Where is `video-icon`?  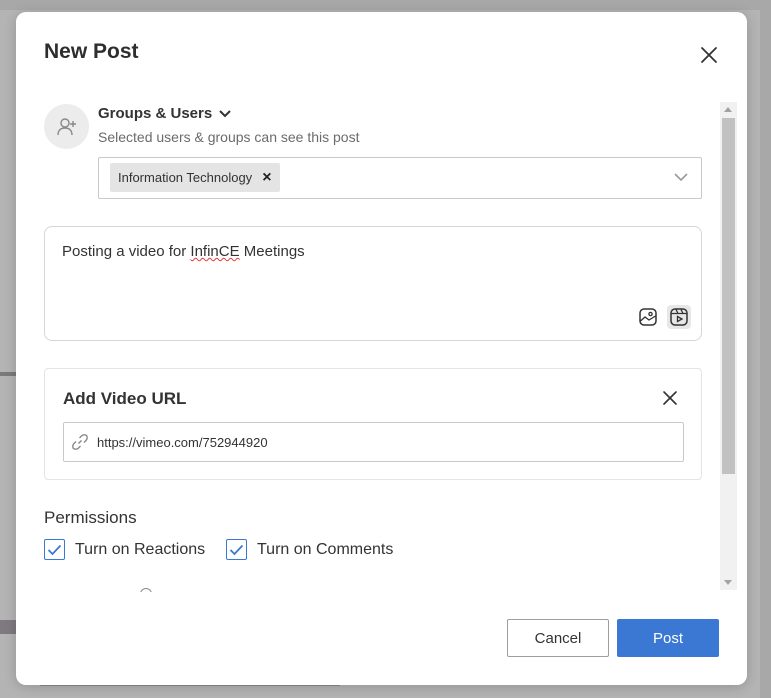 video-icon is located at coordinates (679, 317).